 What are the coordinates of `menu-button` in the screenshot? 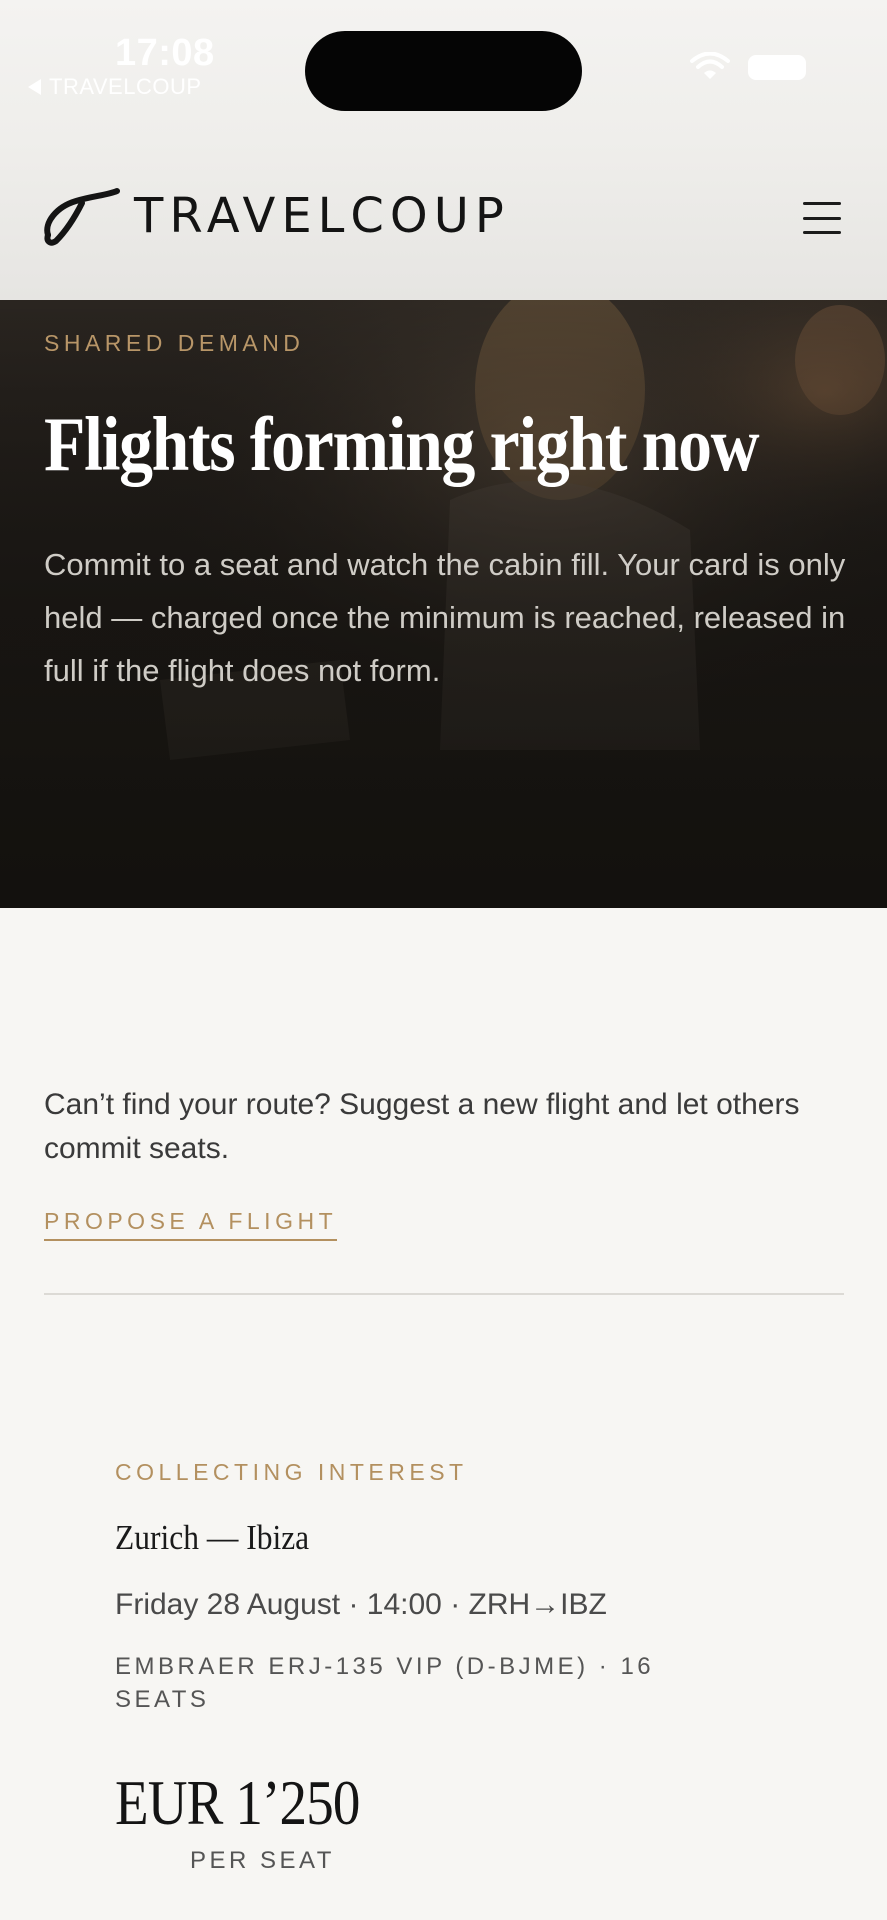 It's located at (822, 218).